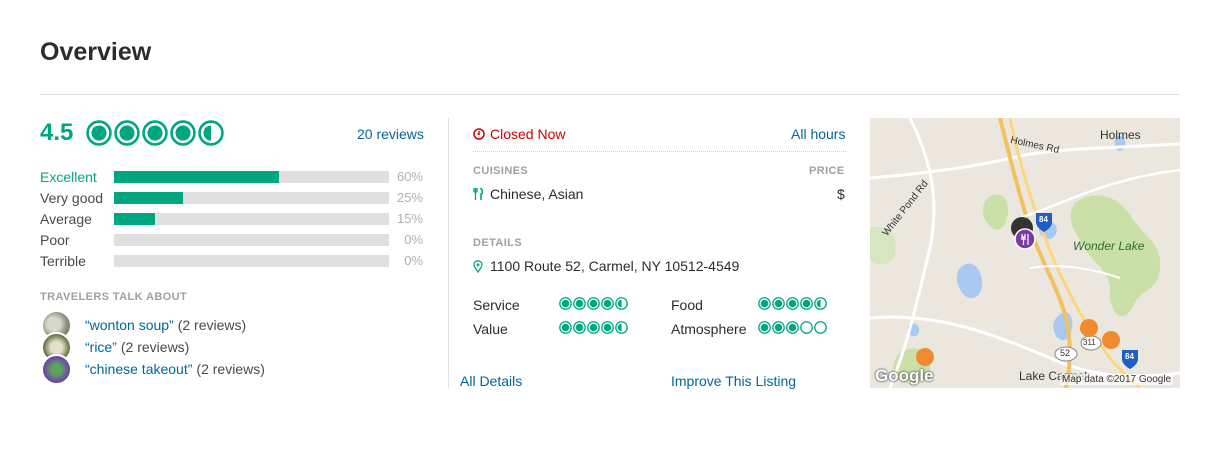 This screenshot has height=451, width=1218. I want to click on rating-row-terrible: Terrible 0%, so click(231, 260).